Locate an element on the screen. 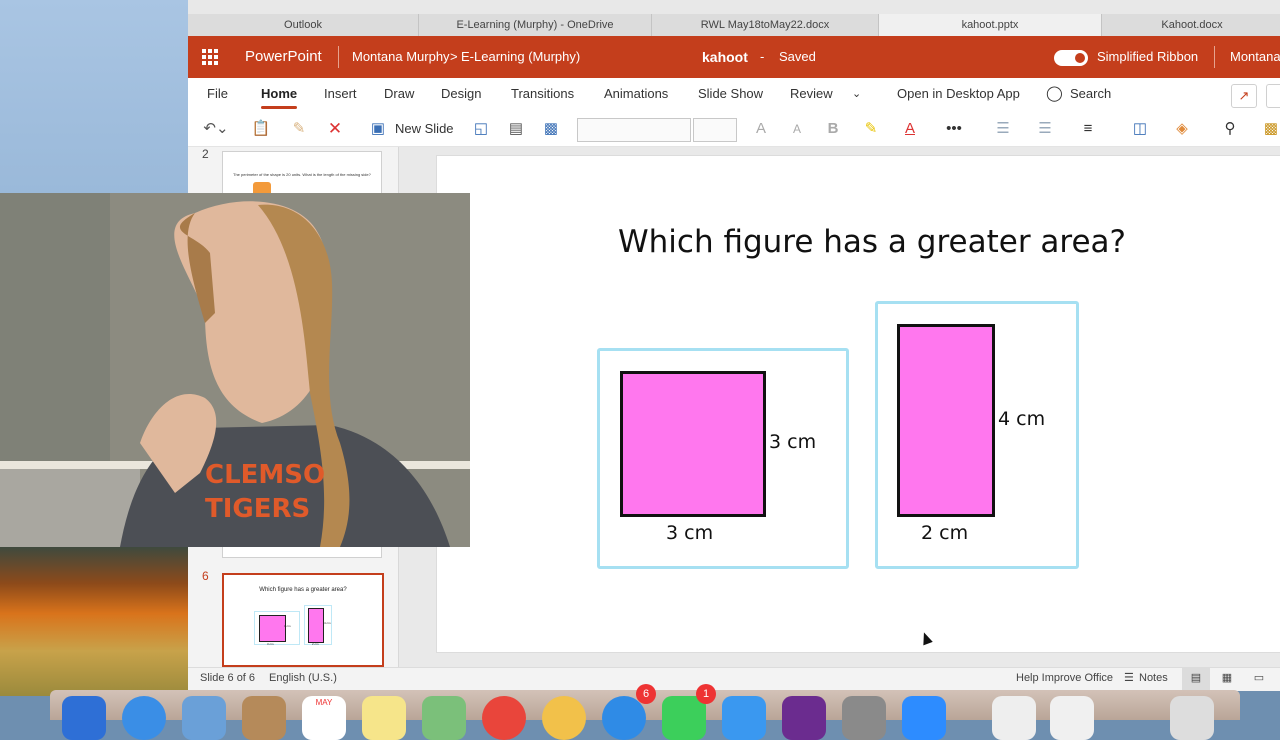 This screenshot has height=740, width=1280. calendar-icon: MAY is located at coordinates (324, 718).